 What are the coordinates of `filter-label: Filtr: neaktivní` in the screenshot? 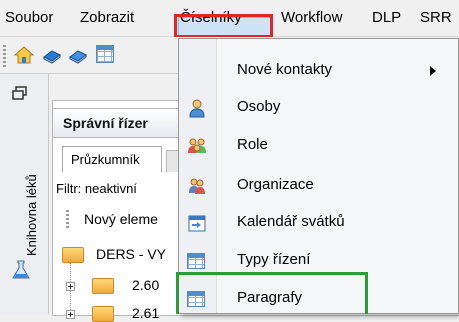 It's located at (96, 188).